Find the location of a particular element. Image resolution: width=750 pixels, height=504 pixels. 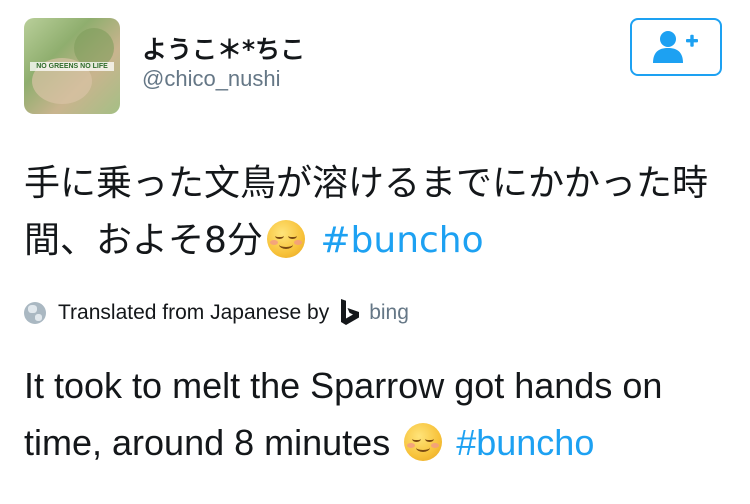

user-handle: @chico_nushi is located at coordinates (211, 79).